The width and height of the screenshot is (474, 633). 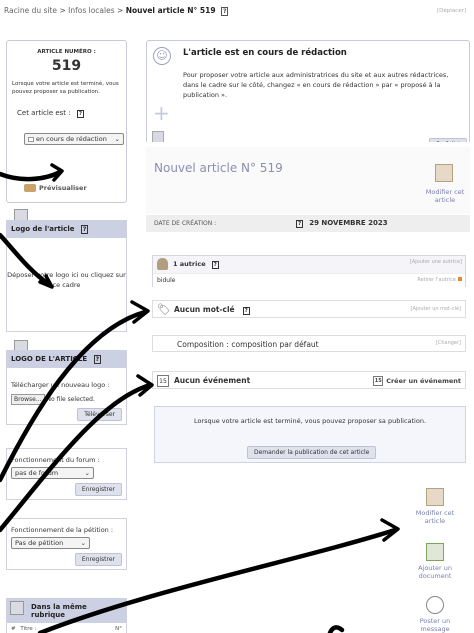 I want to click on author-icon, so click(x=162, y=264).